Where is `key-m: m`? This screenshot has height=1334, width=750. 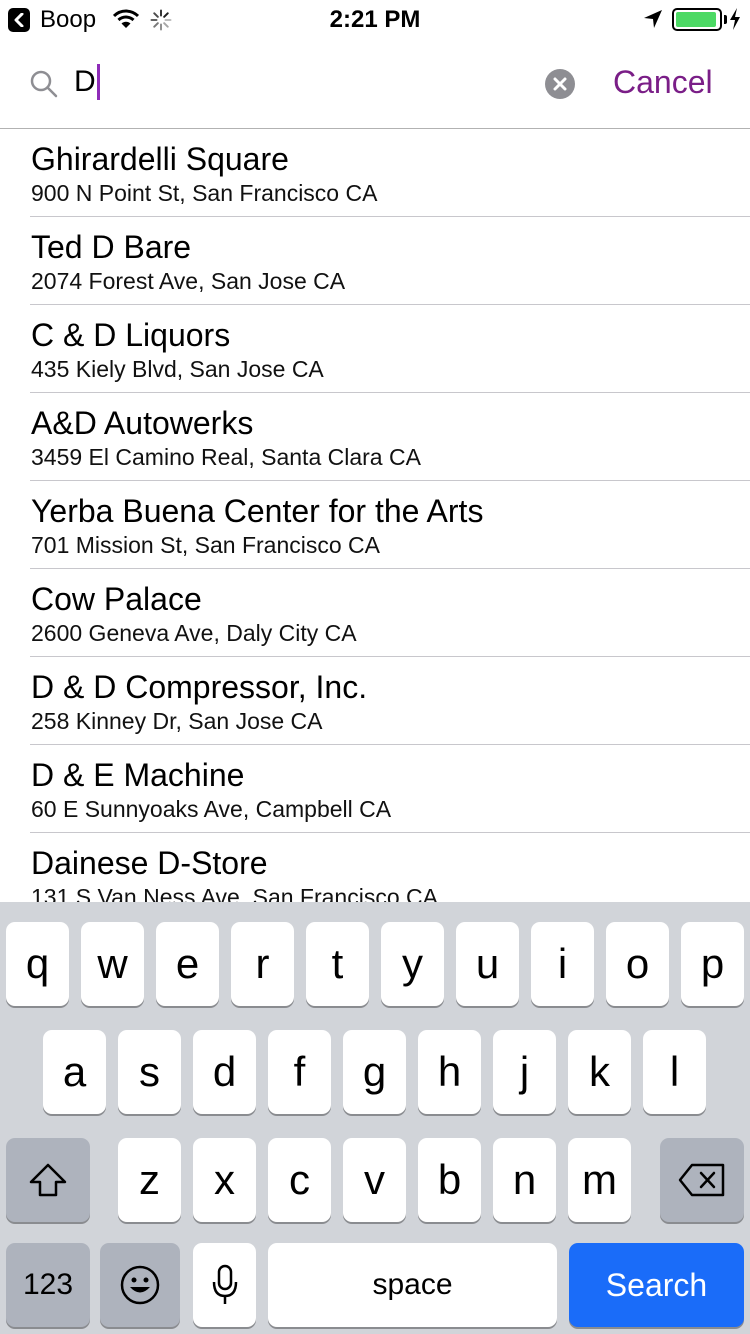 key-m: m is located at coordinates (599, 1180).